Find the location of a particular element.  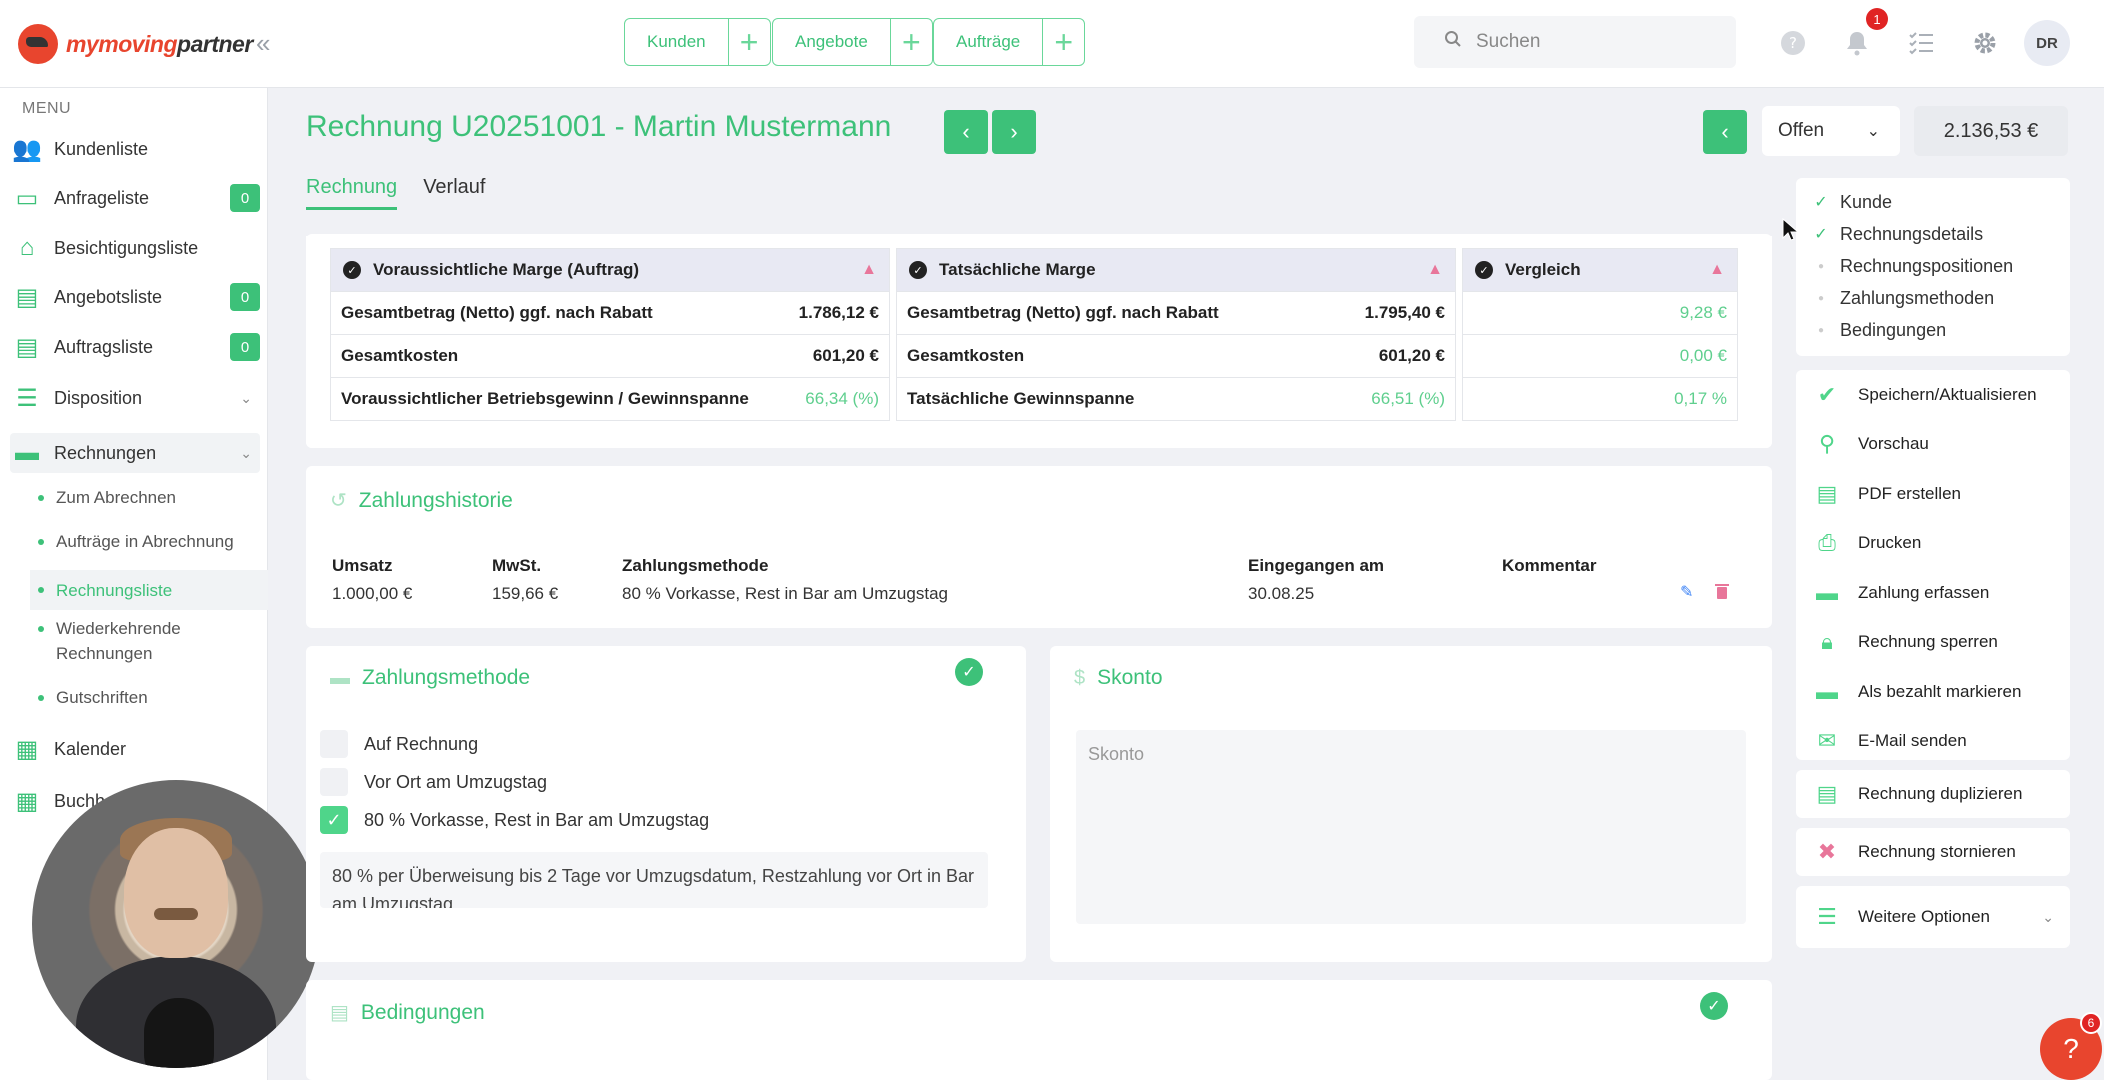

user-avatar: DR is located at coordinates (2047, 43).